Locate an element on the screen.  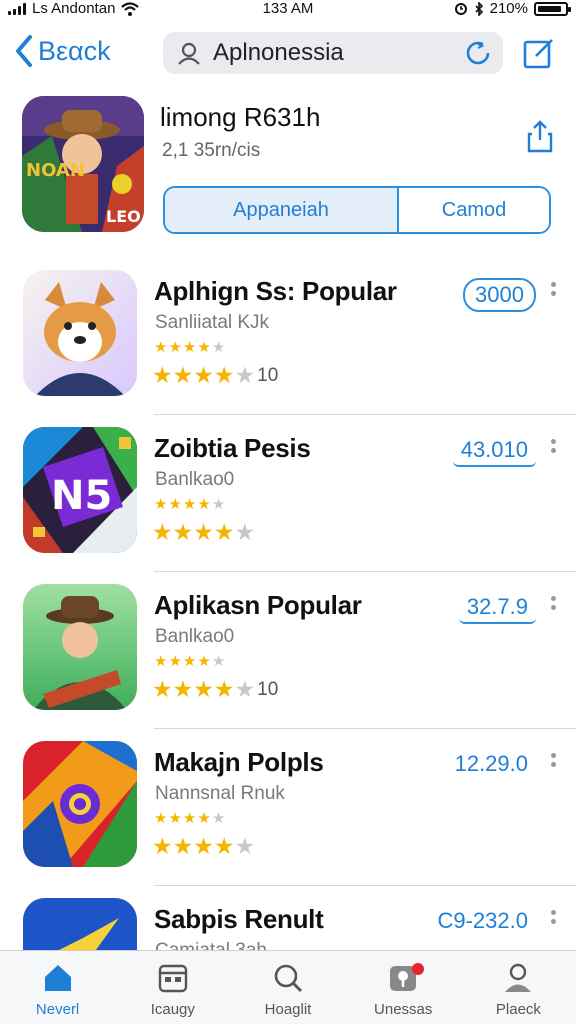
app-name: Makajn Polpls is located at coordinates (239, 762).